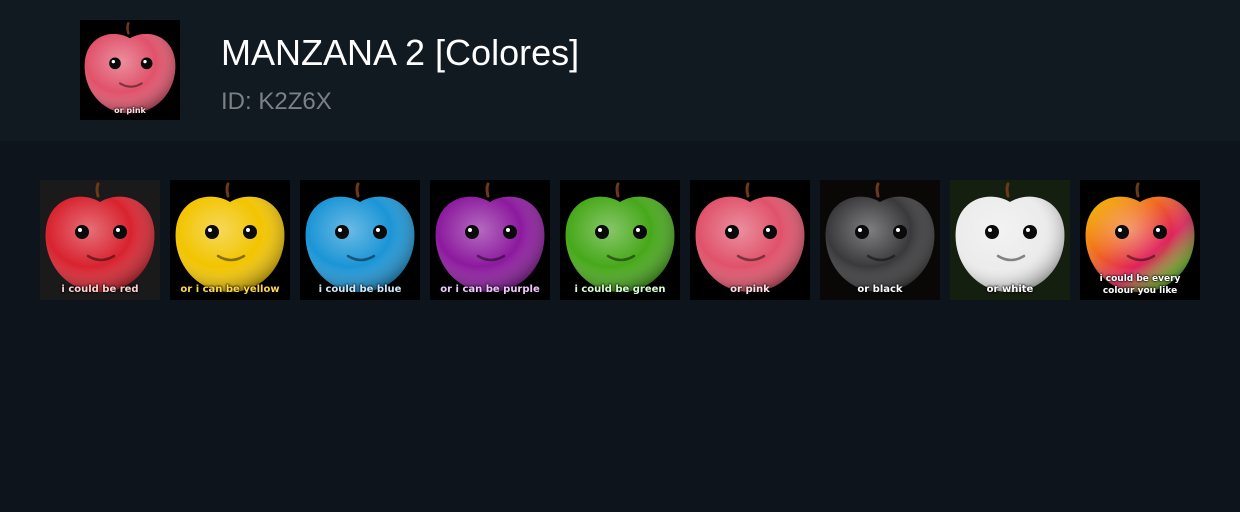  I want to click on frame-caption: or pink, so click(750, 289).